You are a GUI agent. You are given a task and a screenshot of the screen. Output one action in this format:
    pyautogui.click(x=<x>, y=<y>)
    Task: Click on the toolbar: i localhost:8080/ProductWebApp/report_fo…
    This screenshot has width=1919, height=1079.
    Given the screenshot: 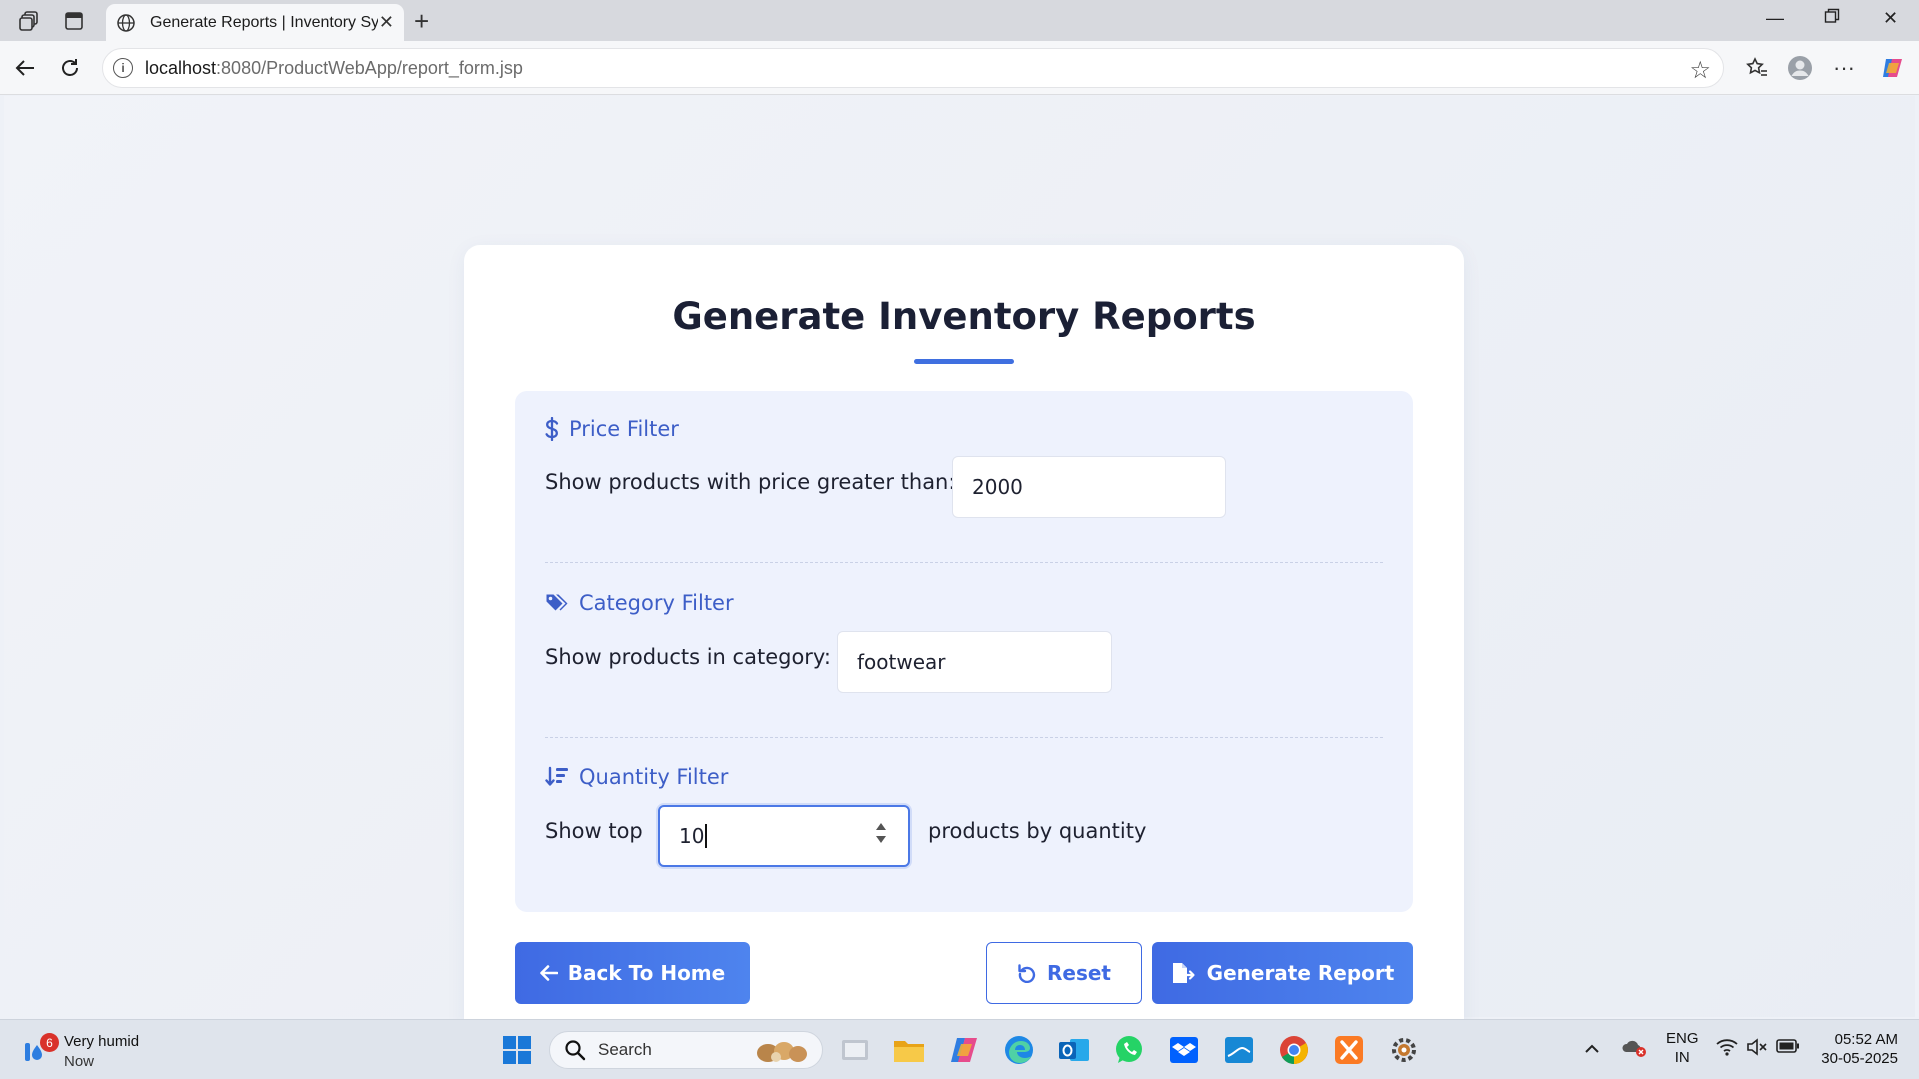 What is the action you would take?
    pyautogui.click(x=959, y=68)
    